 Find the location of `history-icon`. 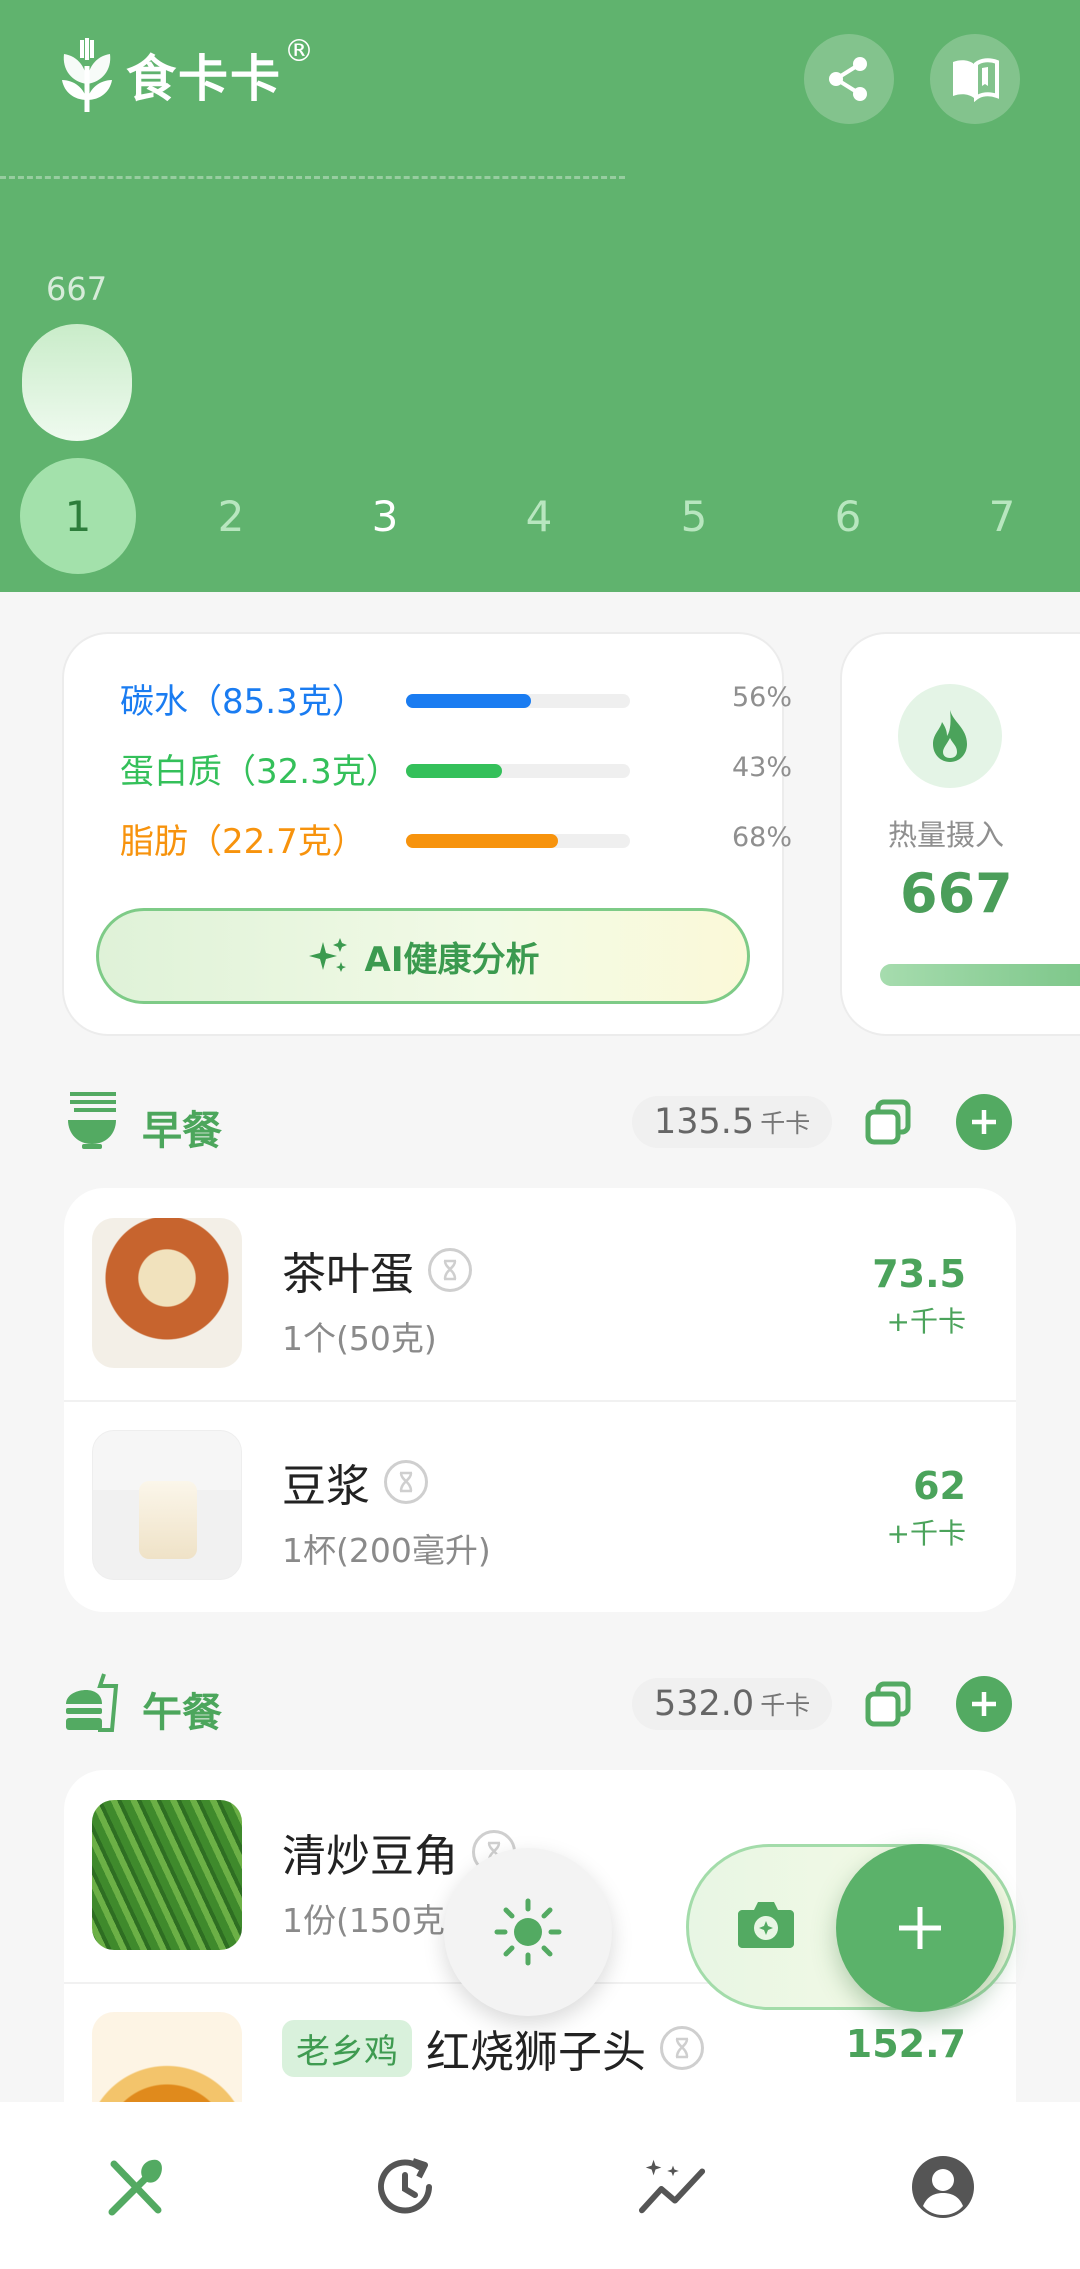

history-icon is located at coordinates (405, 2186).